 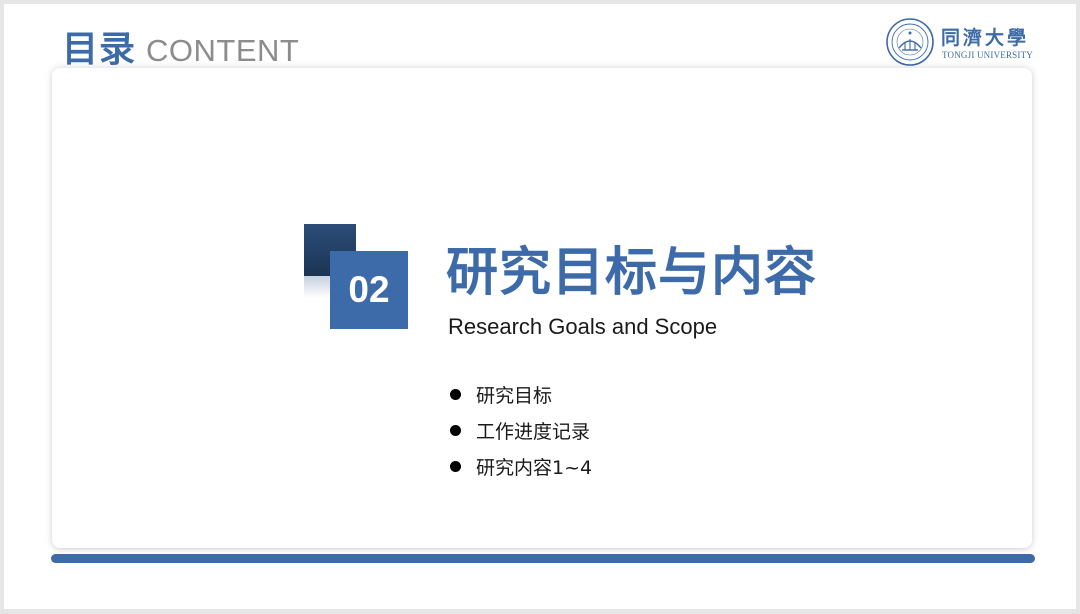 I want to click on page-title: 目录 CONTENT, so click(x=180, y=46).